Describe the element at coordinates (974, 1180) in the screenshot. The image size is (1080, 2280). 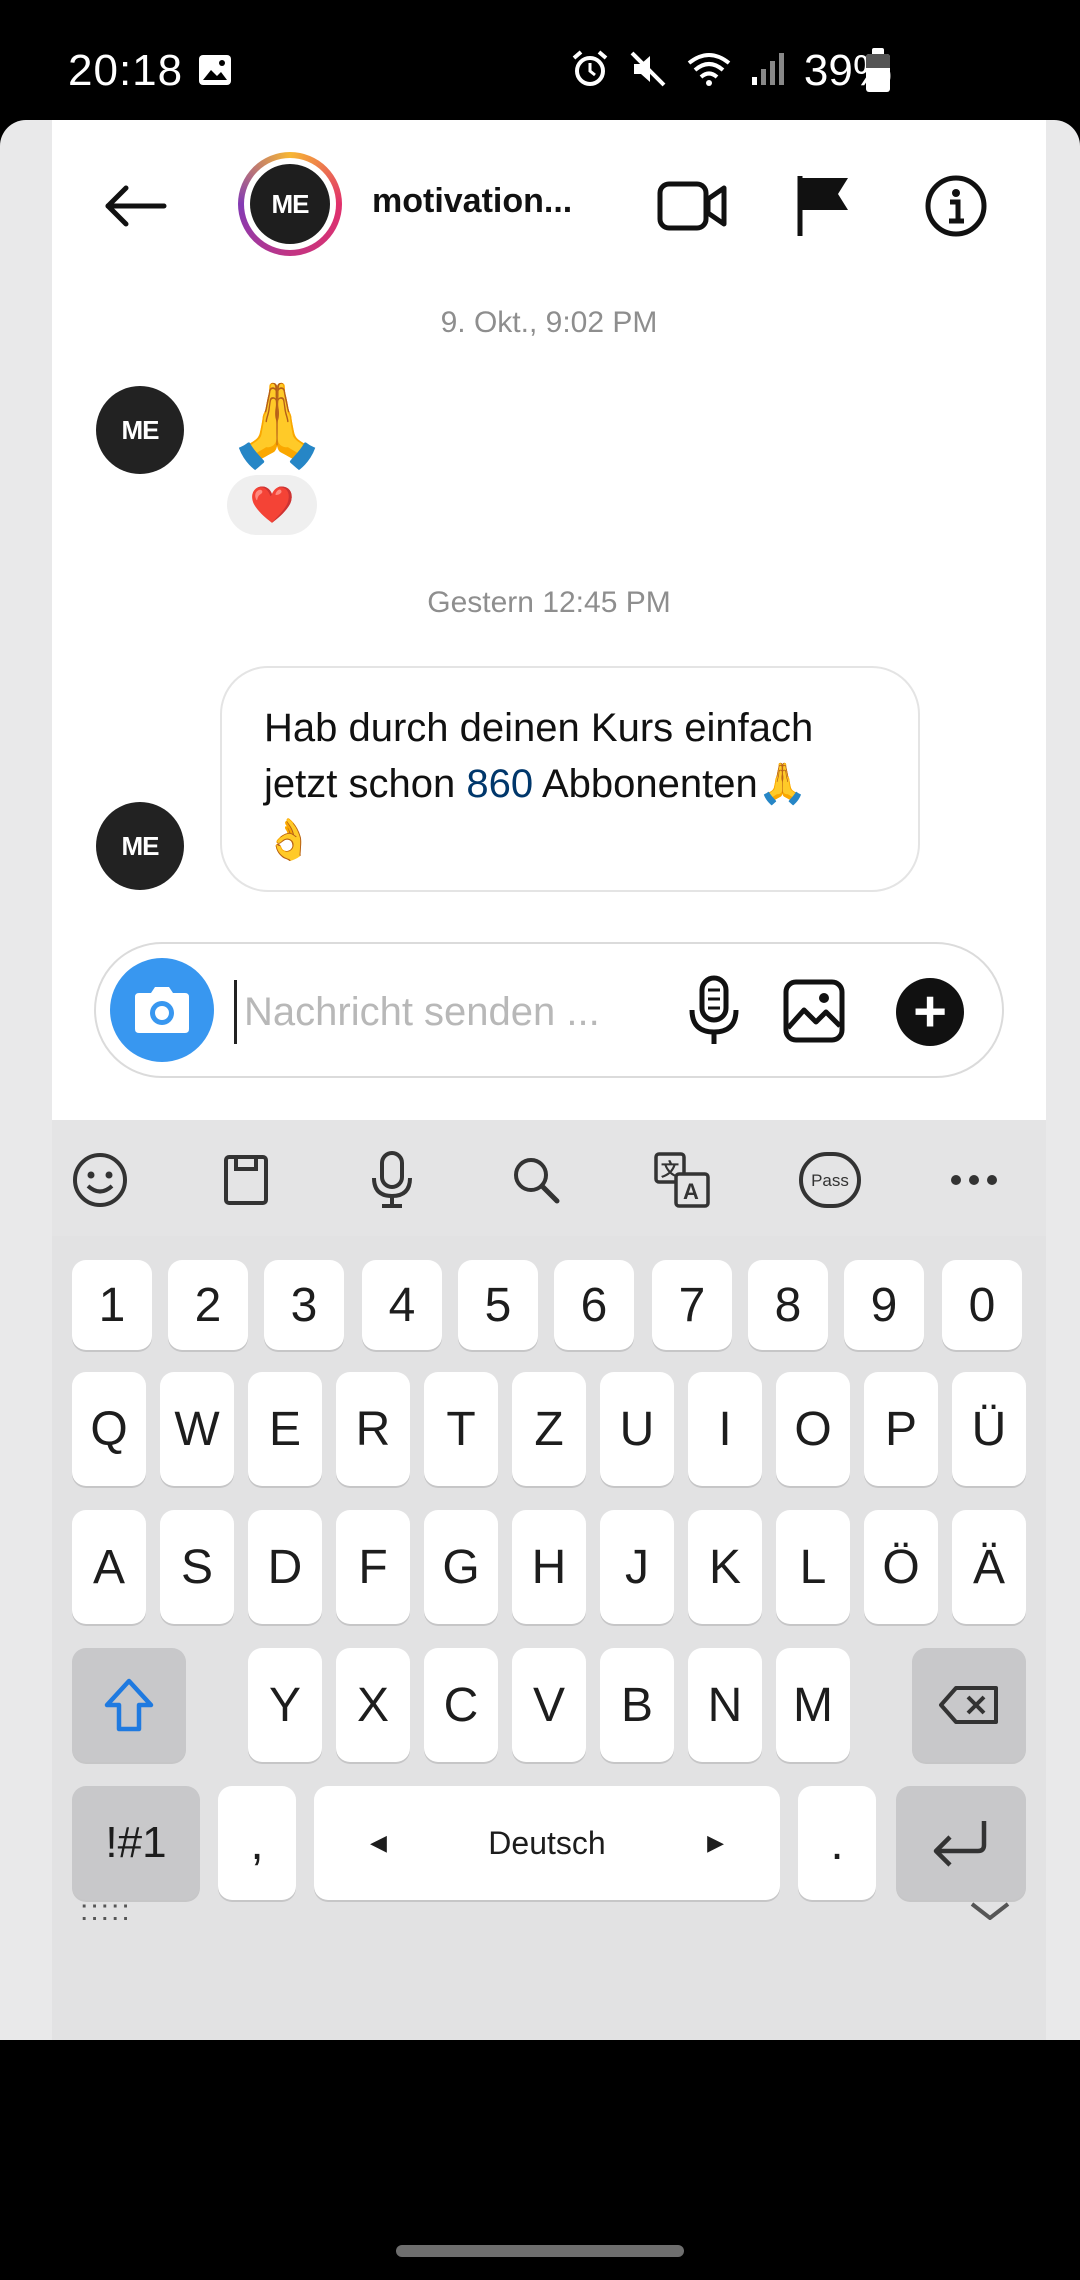
I see `more-icon` at that location.